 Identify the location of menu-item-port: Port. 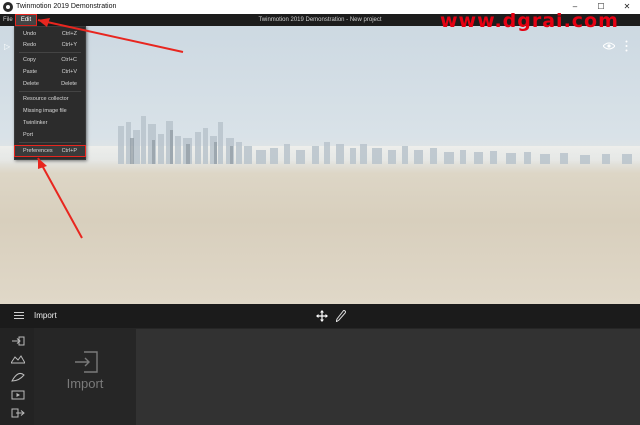
(50, 135).